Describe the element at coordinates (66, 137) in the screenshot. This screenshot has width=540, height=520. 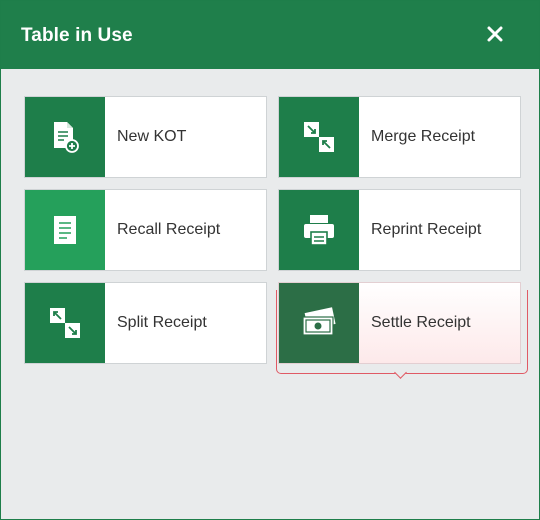
I see `document-add-icon` at that location.